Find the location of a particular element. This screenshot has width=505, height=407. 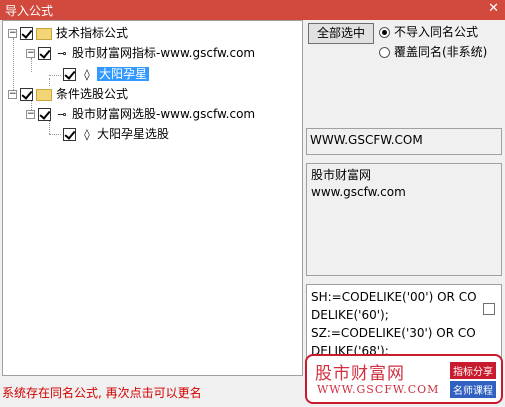

tree-node-gscfw-indicators: − ⊸ 股市财富网指标-www.gscfw.com is located at coordinates (140, 53).